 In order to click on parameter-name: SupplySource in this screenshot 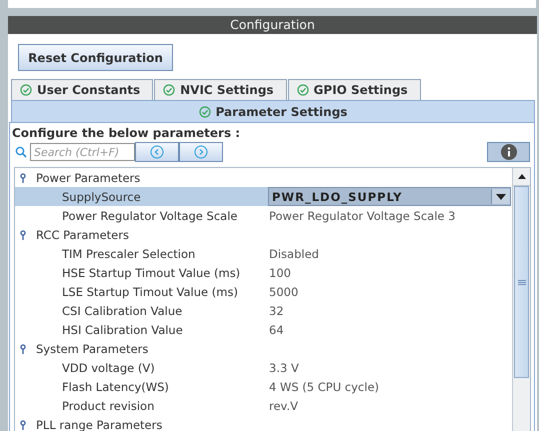, I will do `click(141, 196)`.